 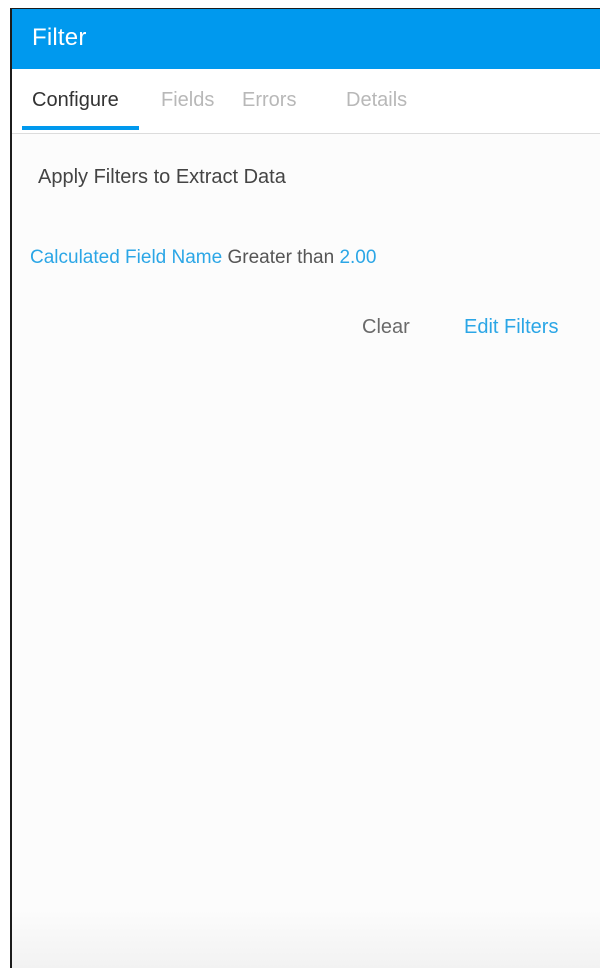 I want to click on filter-operator: Greater than, so click(x=281, y=257).